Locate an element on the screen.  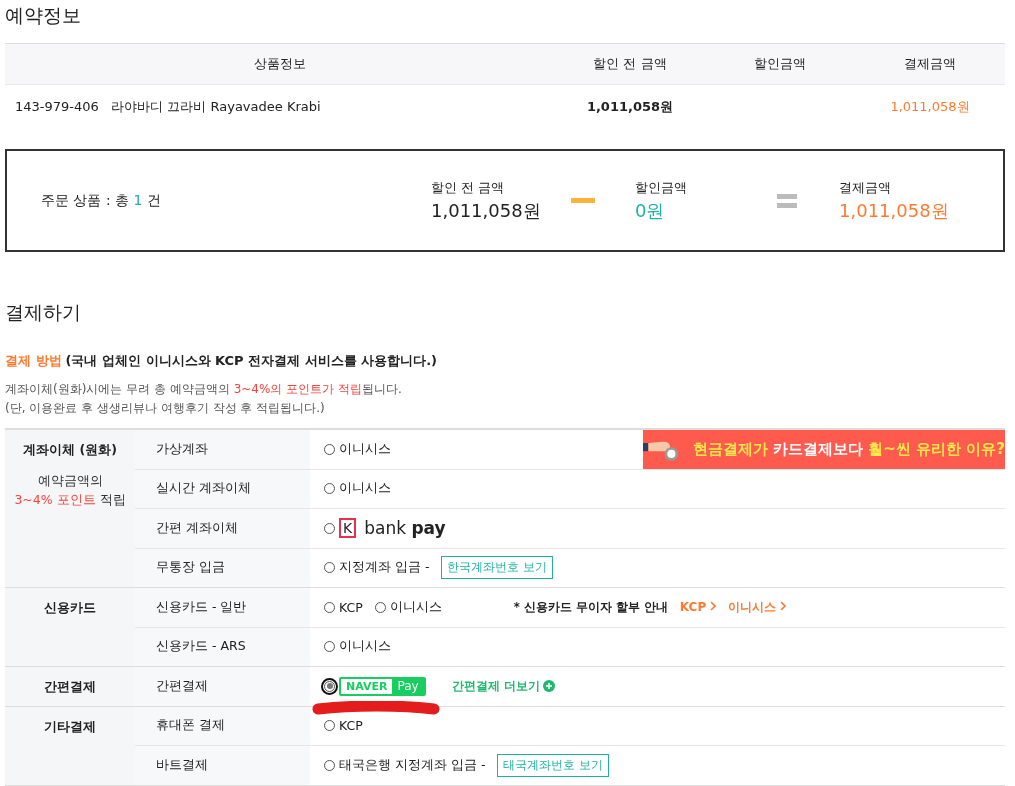
group-name: 신용카드 is located at coordinates (70, 608).